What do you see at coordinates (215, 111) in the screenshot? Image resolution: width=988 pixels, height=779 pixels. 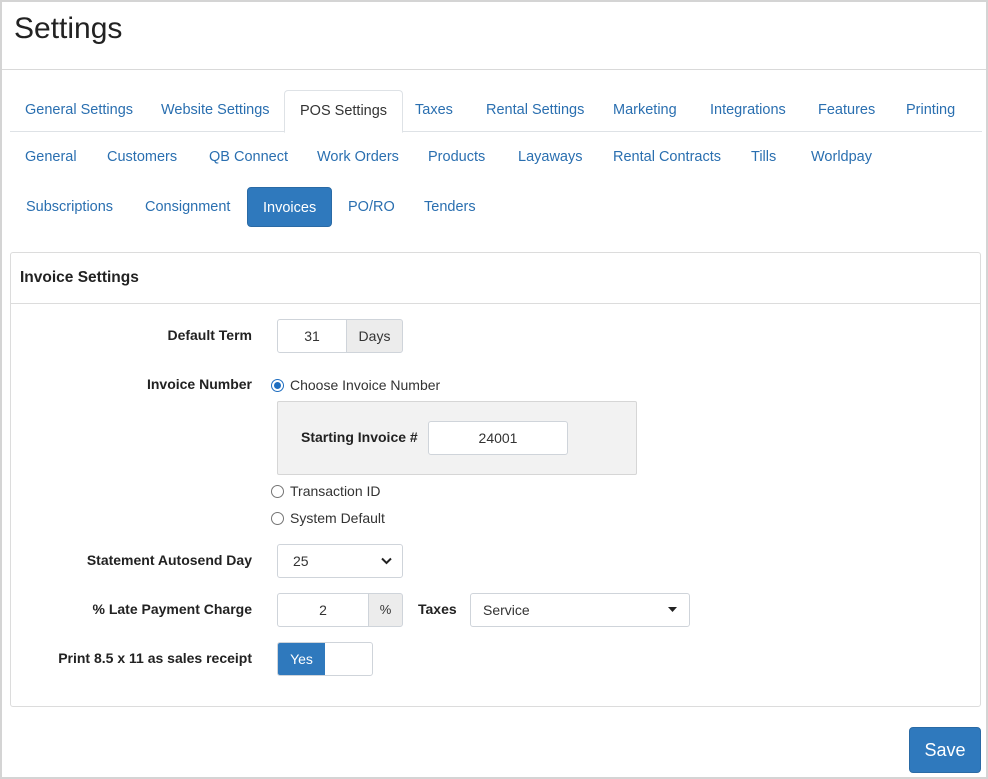 I see `tab-website-settings: Website Settings` at bounding box center [215, 111].